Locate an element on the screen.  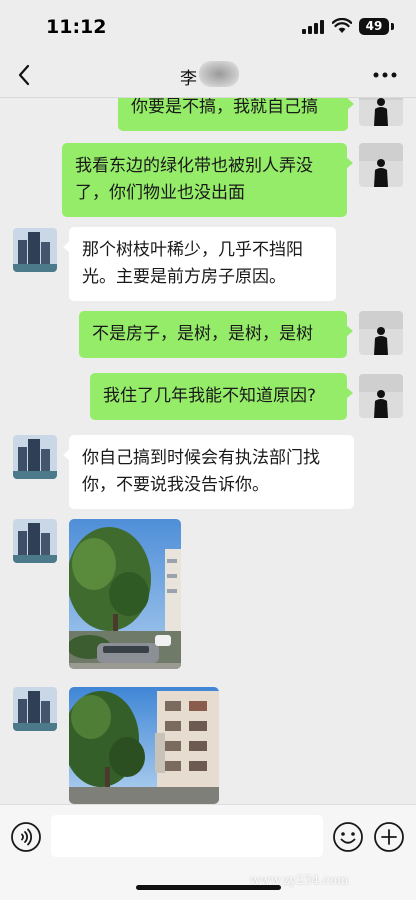
back-arrow-icon is located at coordinates (24, 75).